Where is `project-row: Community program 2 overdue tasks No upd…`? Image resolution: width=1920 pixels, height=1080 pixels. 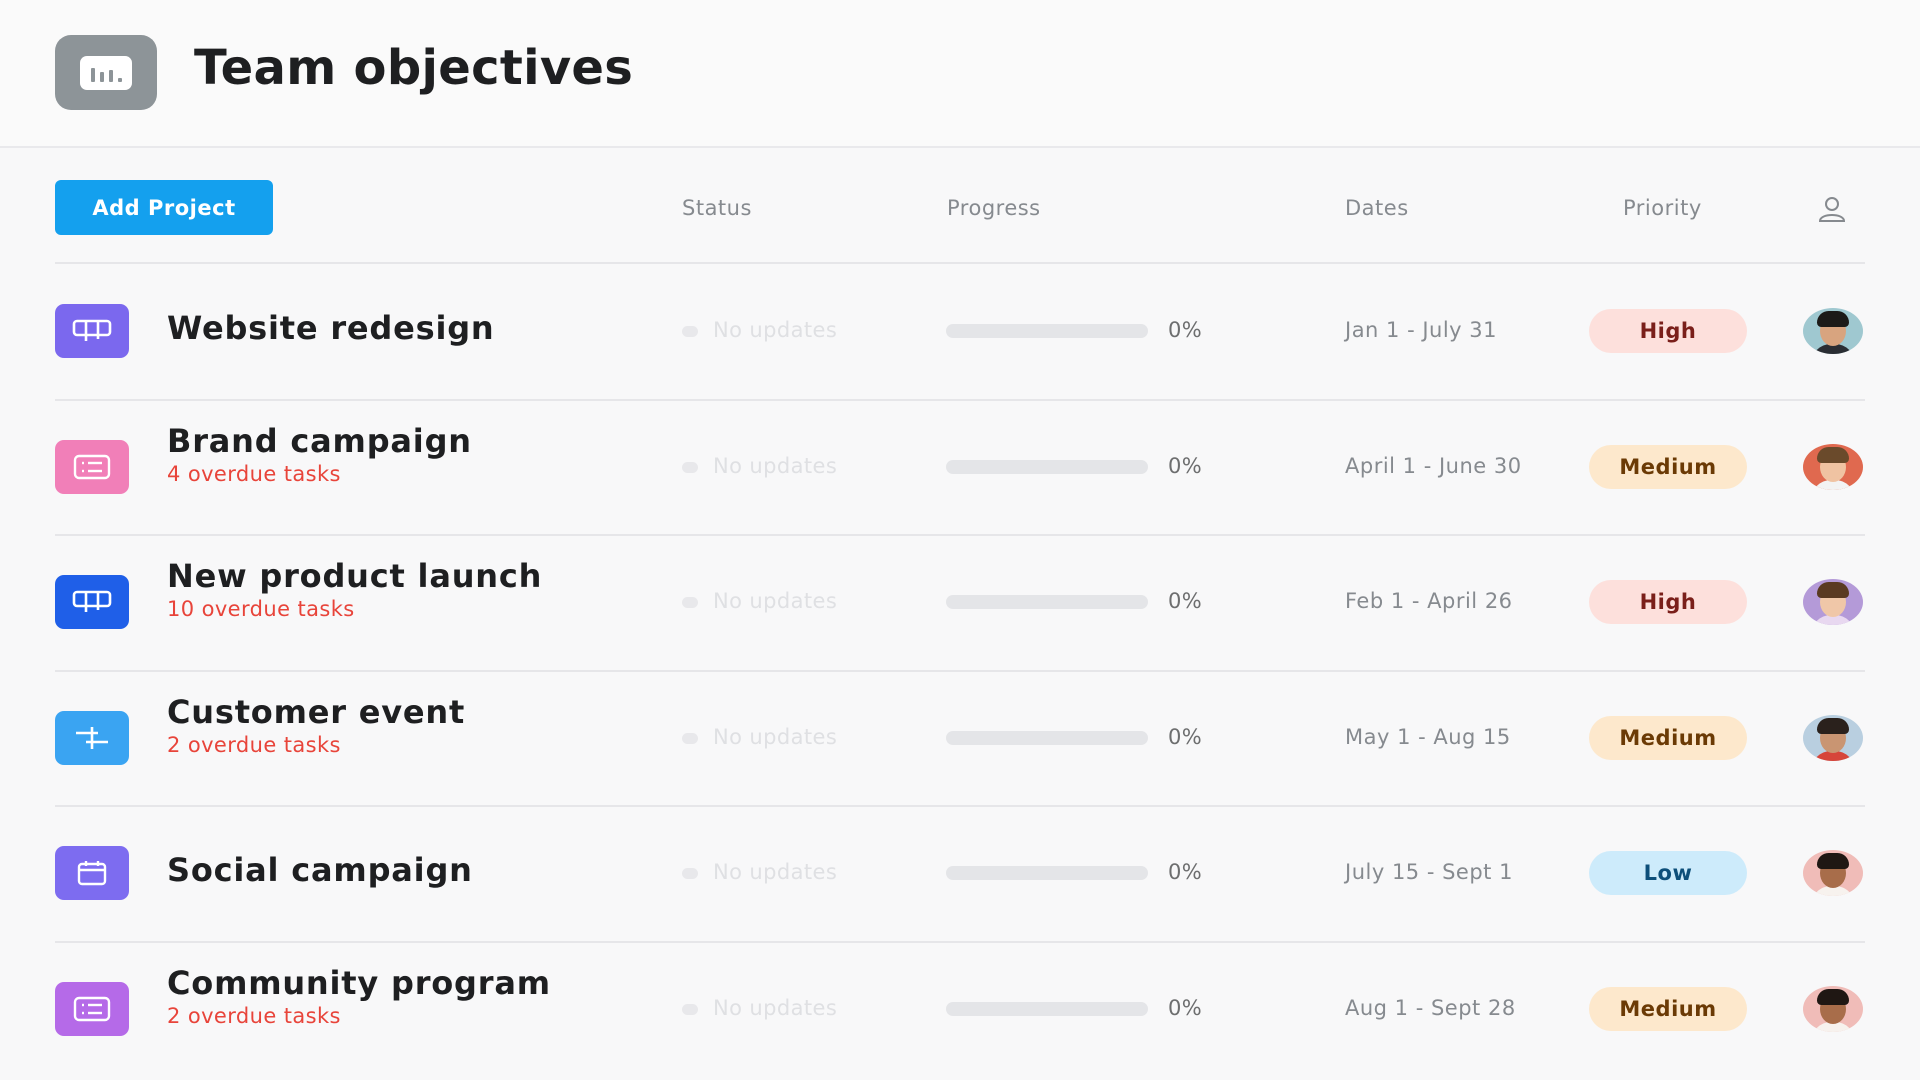
project-row: Community program 2 overdue tasks No upd… is located at coordinates (960, 1009).